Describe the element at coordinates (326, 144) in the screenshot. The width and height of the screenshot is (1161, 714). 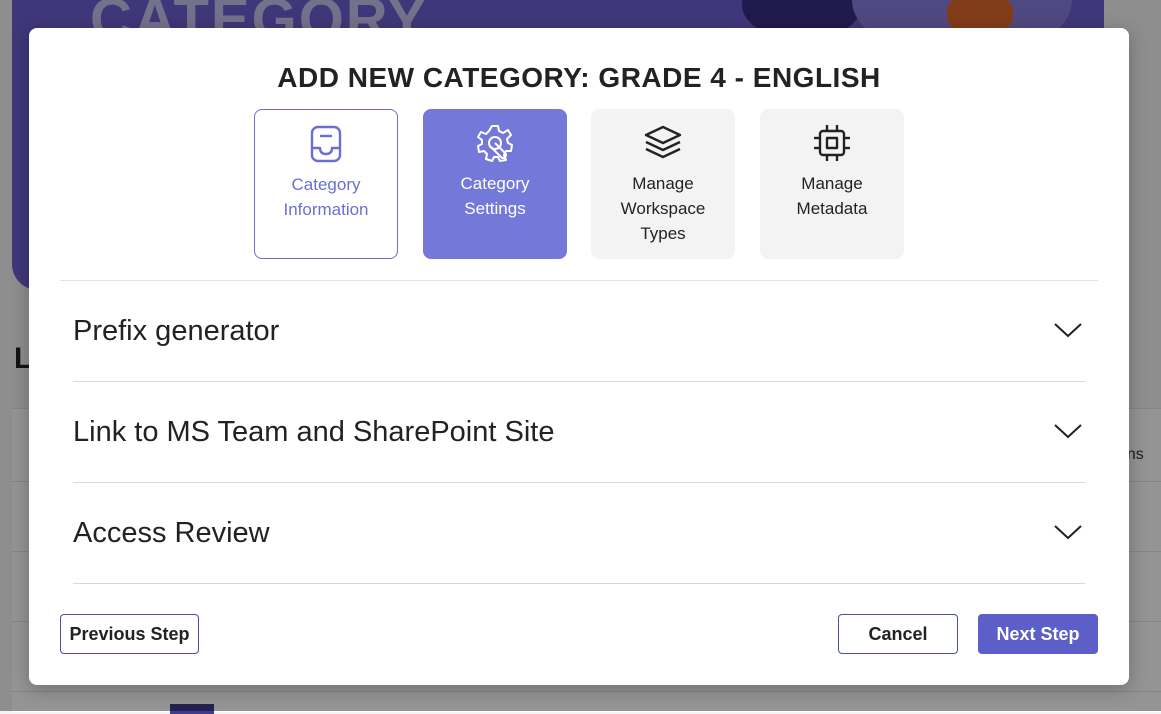
I see `inbox-icon` at that location.